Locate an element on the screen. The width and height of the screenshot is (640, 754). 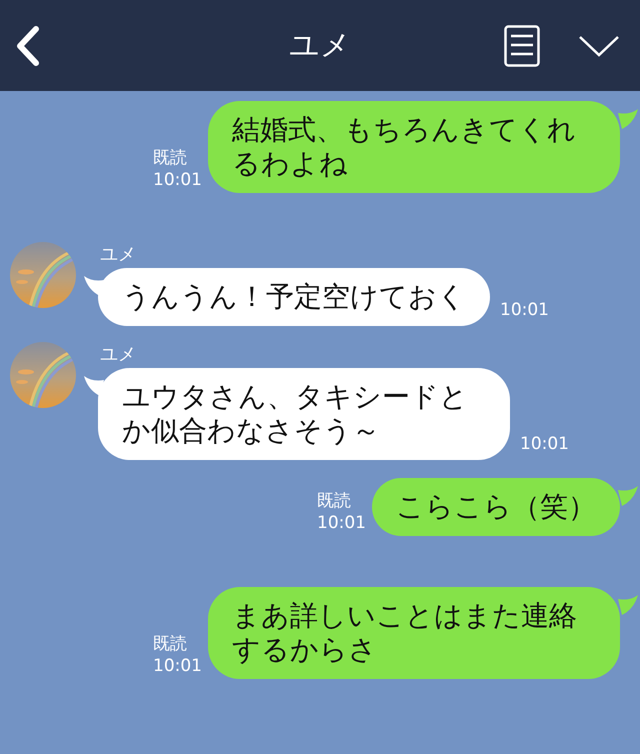
chat-title: ユメ is located at coordinates (320, 46).